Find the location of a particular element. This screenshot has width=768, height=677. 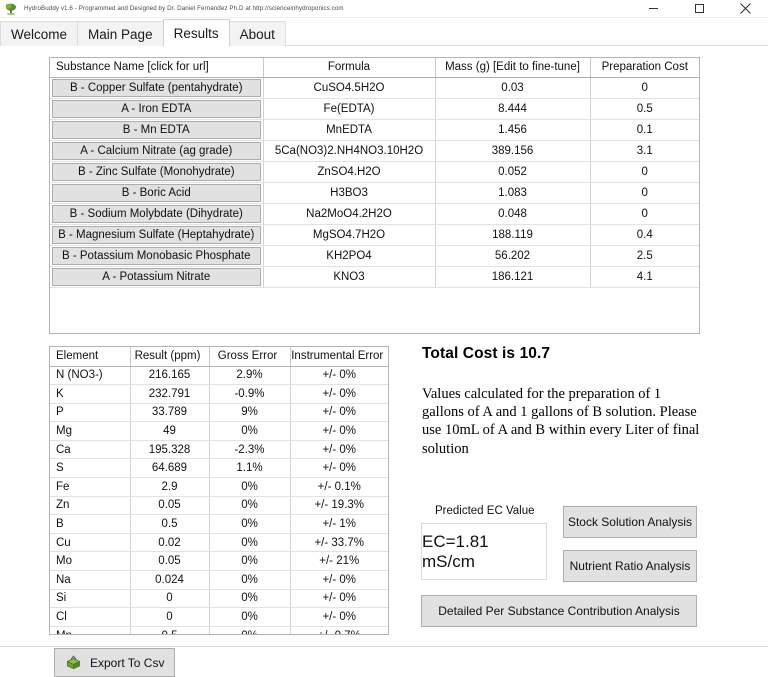

table-row: N (NO3-) 216.165 2.9% +/- 0% is located at coordinates (219, 376).